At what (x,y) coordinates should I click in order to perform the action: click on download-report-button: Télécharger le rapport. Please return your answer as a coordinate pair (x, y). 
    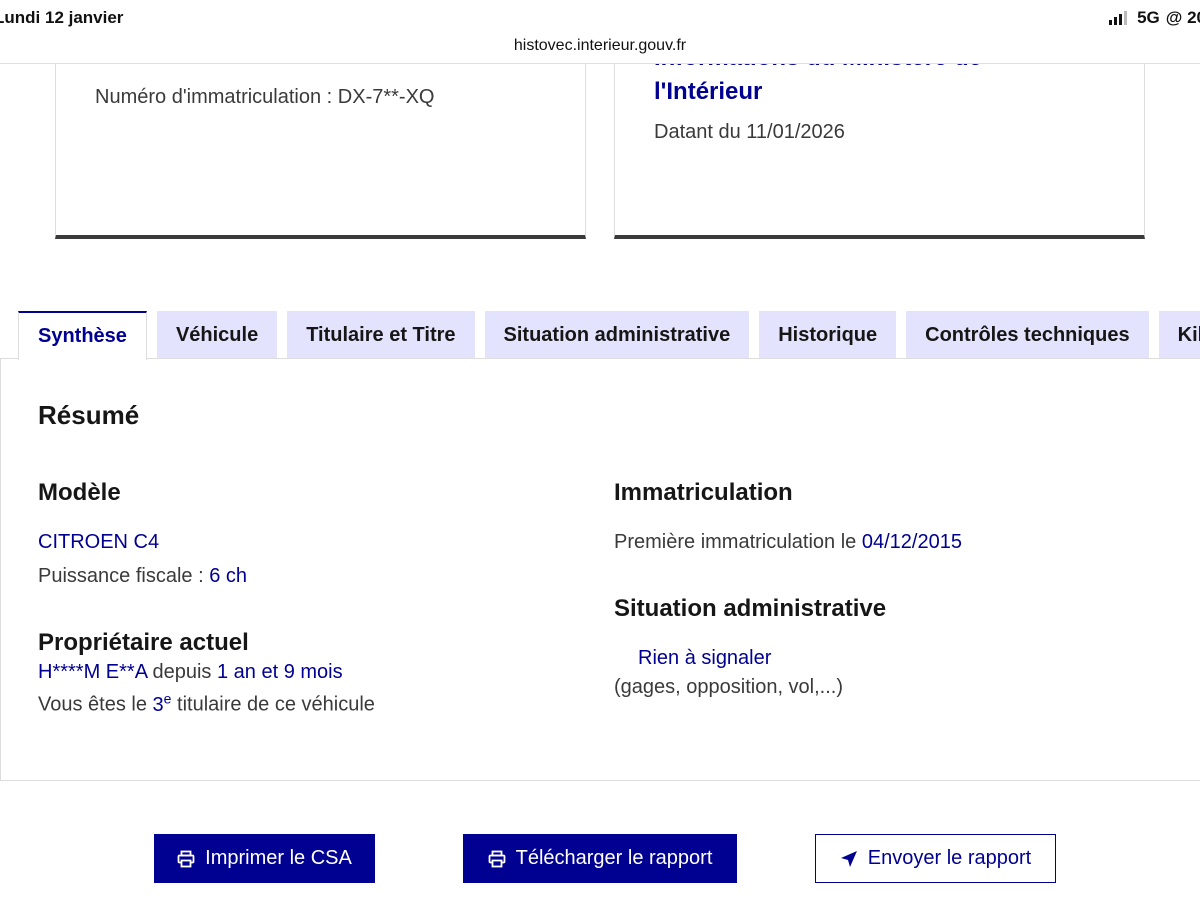
    Looking at the image, I should click on (600, 858).